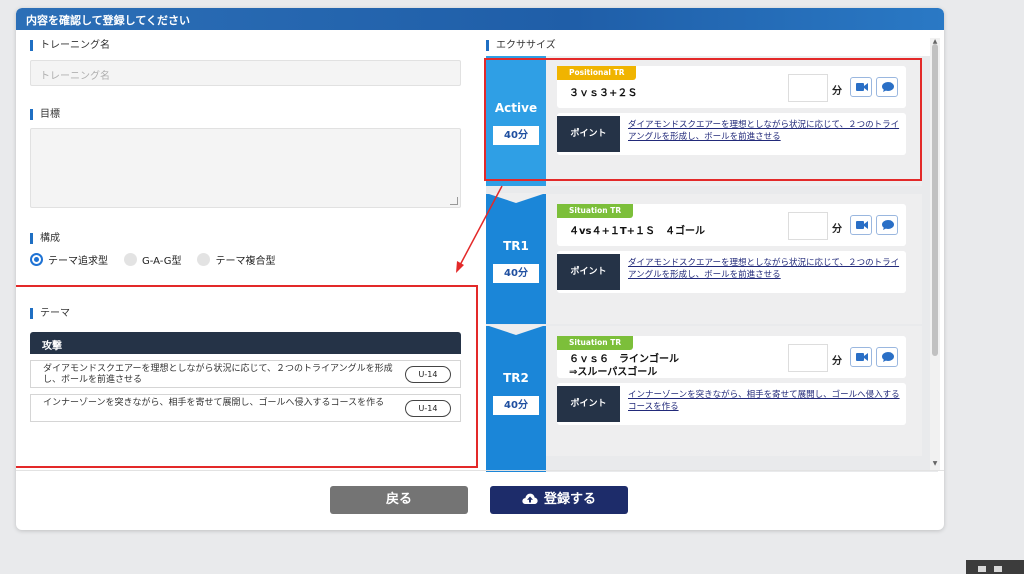 The image size is (1024, 574). I want to click on exercise-name: ６ｖｓ６ ラインゴール ⇒スルーパスゴール, so click(624, 366).